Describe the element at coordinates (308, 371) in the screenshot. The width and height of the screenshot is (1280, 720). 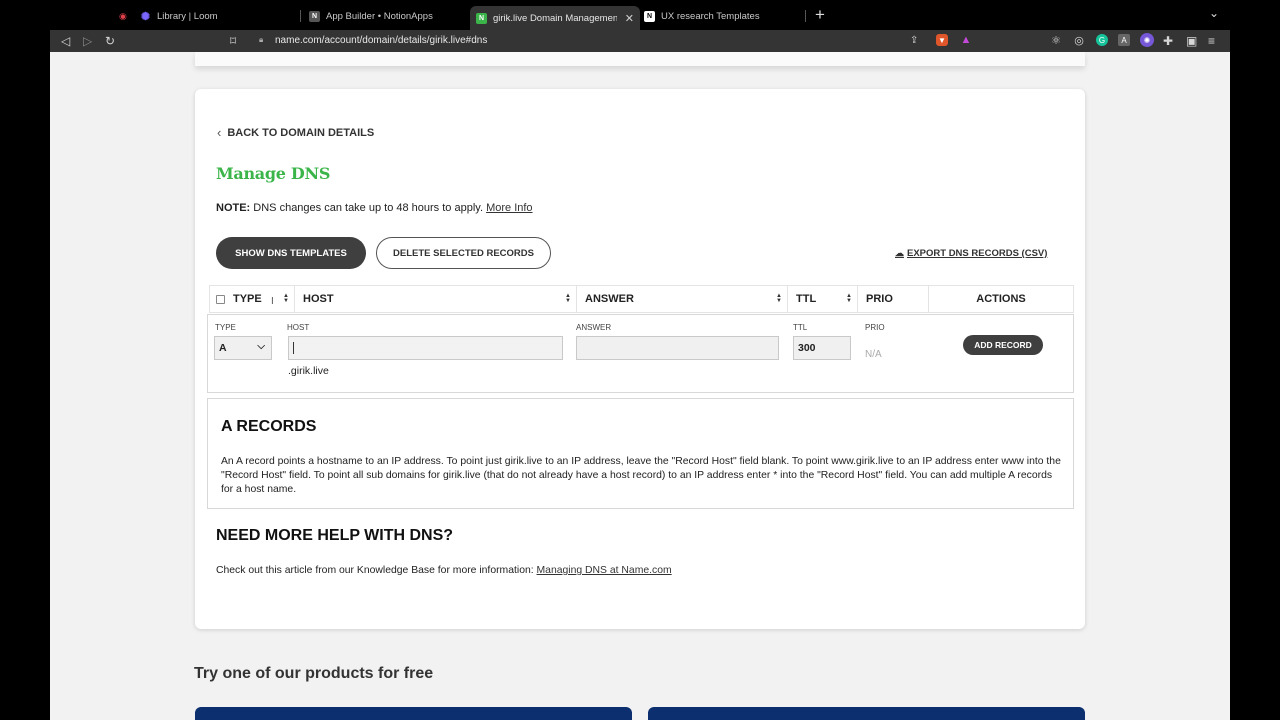
I see `host-domain-suffix: .girik.live` at that location.